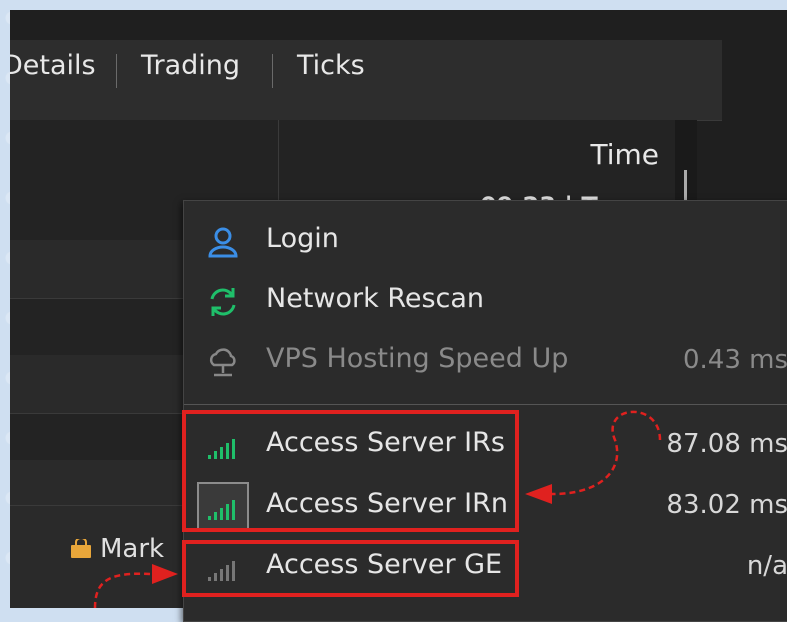 The width and height of the screenshot is (787, 622). Describe the element at coordinates (135, 586) in the screenshot. I see `arrow-to-ge` at that location.